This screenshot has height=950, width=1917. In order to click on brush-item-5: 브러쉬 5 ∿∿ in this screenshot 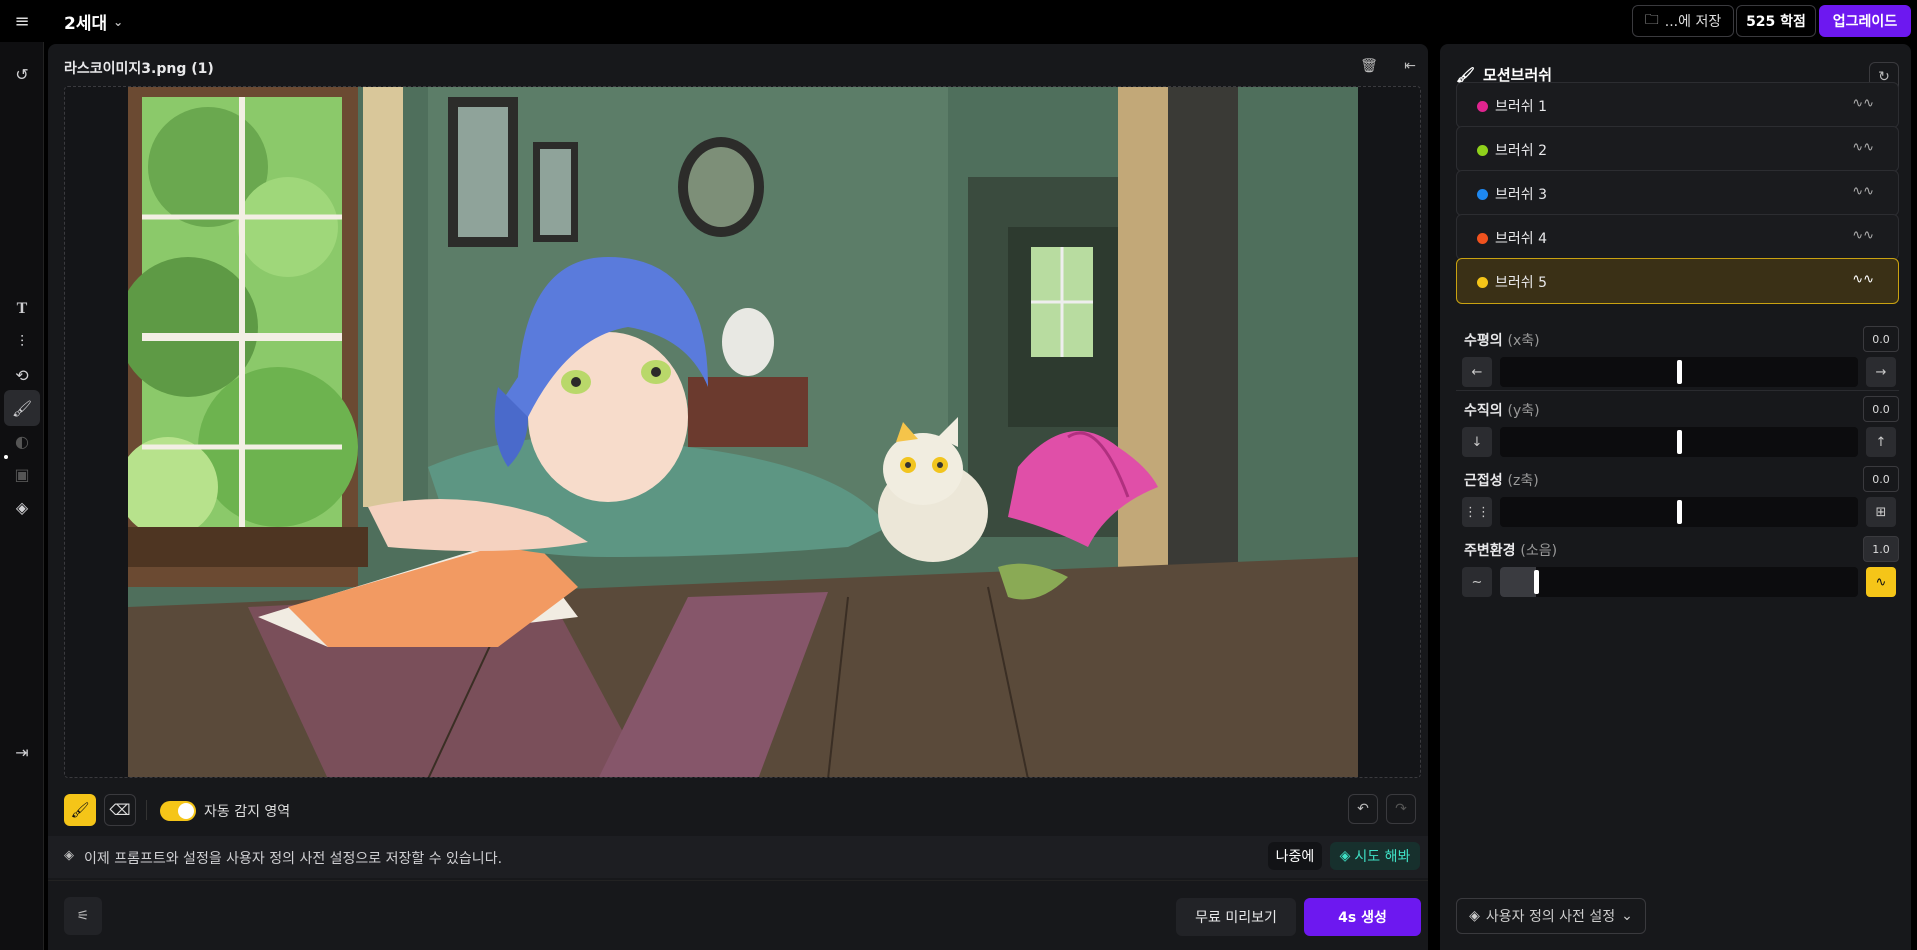, I will do `click(1677, 281)`.